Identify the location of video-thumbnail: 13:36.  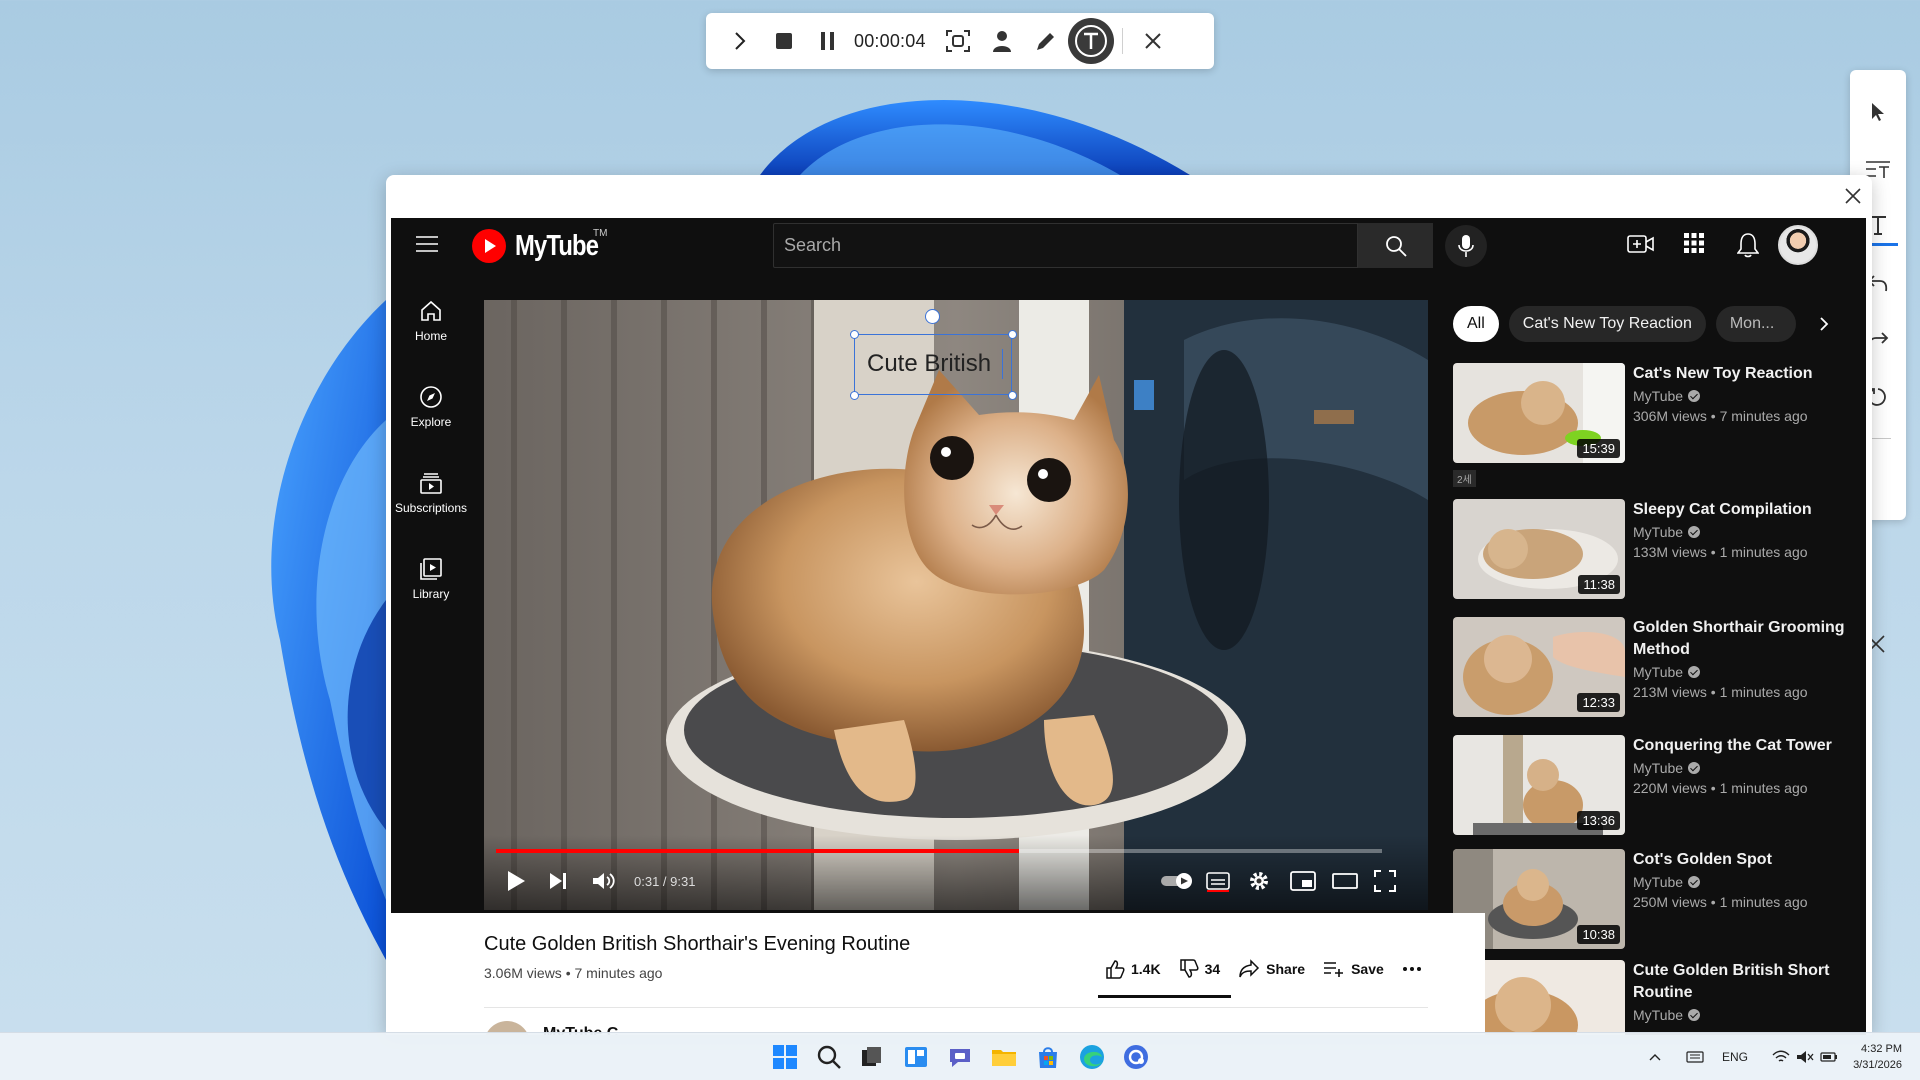
(1539, 785).